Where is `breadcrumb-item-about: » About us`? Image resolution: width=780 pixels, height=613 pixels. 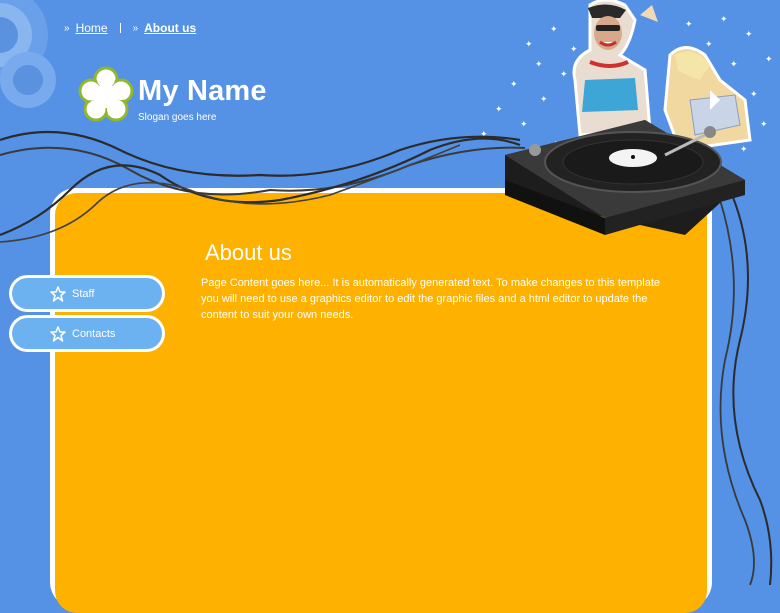
breadcrumb-item-about: » About us is located at coordinates (165, 28).